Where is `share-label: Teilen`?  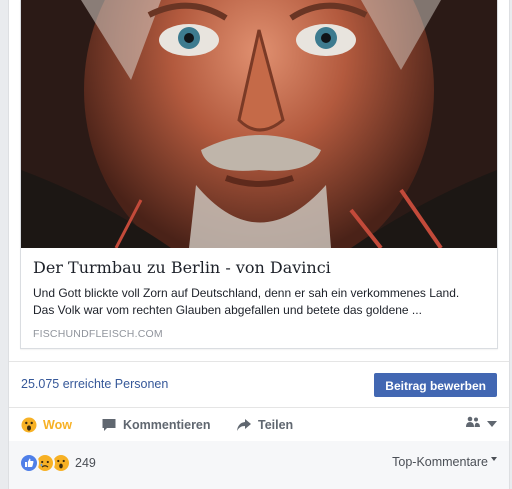
share-label: Teilen is located at coordinates (276, 425).